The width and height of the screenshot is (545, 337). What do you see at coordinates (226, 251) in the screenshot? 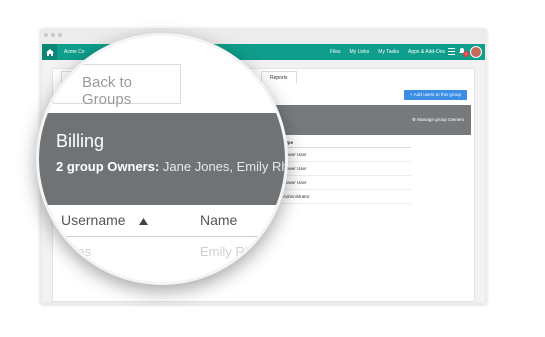
I see `cell-name: Emily Rh` at bounding box center [226, 251].